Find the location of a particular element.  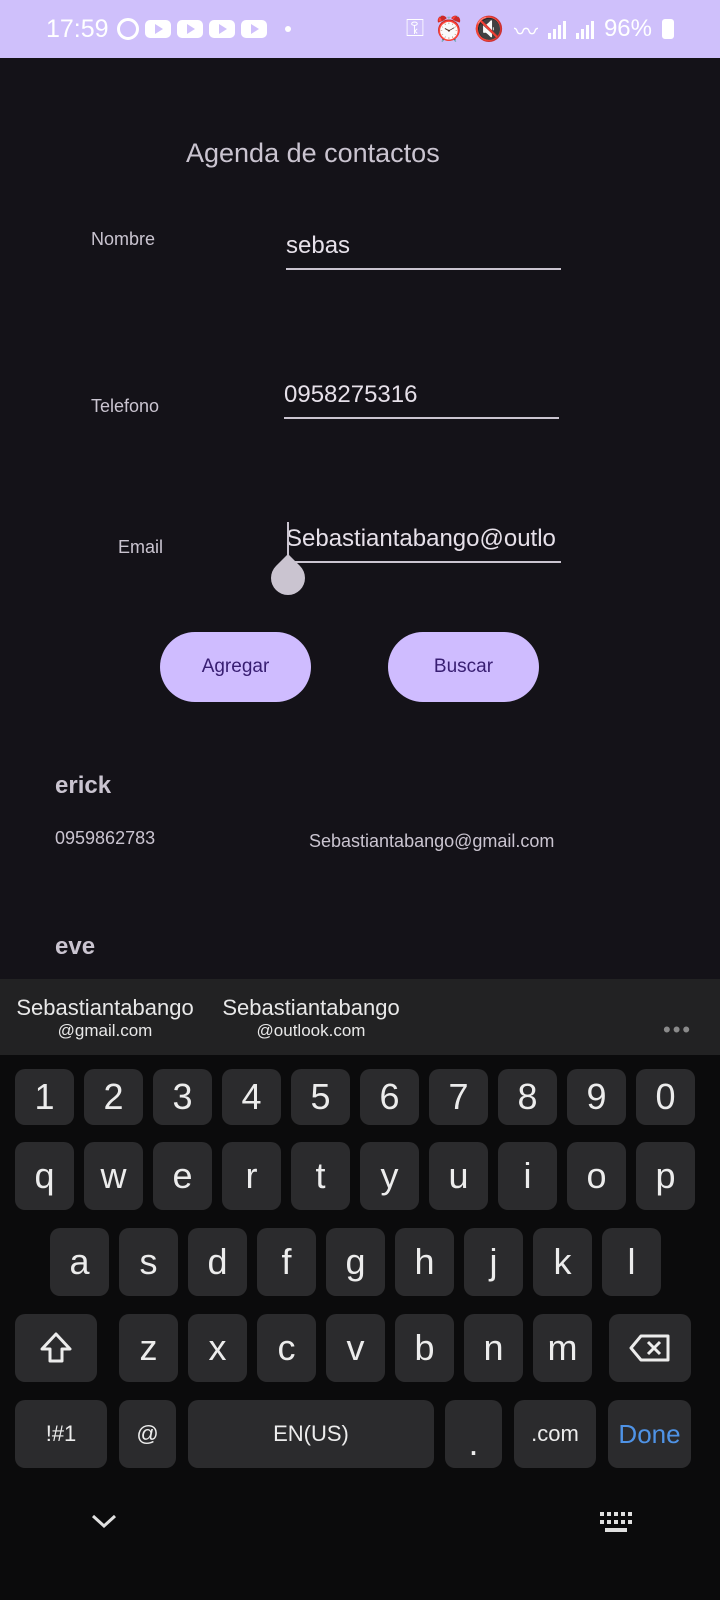

key-n: n is located at coordinates (493, 1348).